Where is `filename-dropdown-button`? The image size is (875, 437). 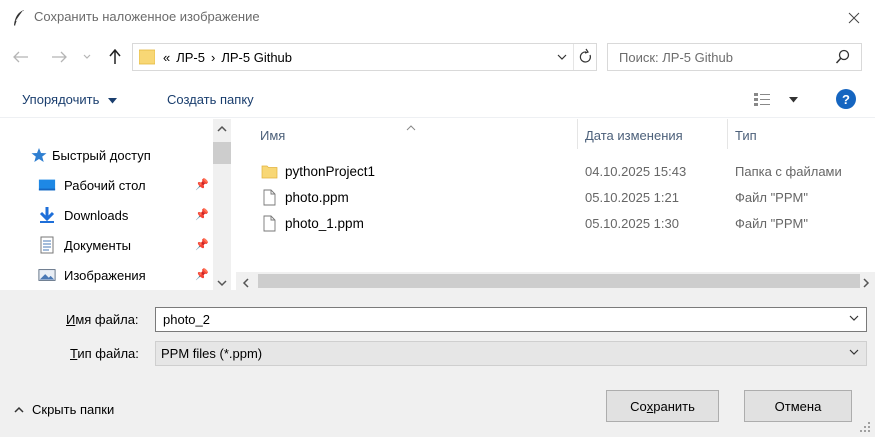
filename-dropdown-button is located at coordinates (854, 319).